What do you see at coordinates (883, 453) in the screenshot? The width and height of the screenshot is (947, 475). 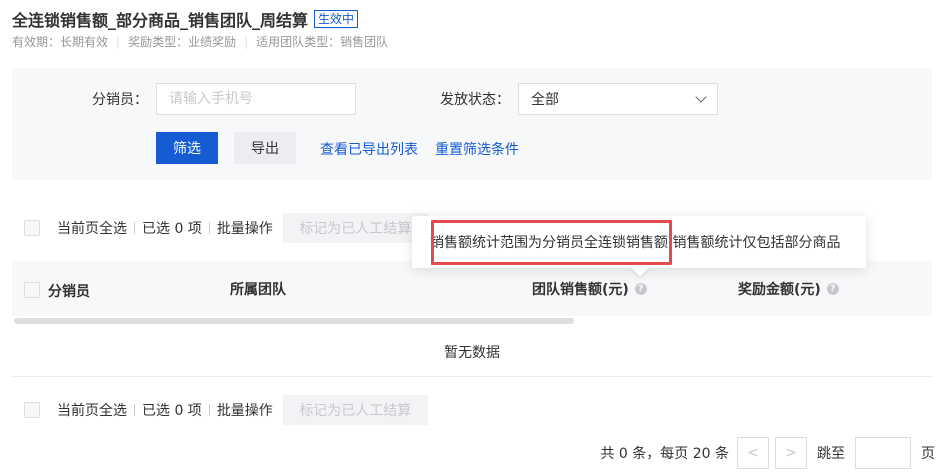 I see `jump-page-input` at bounding box center [883, 453].